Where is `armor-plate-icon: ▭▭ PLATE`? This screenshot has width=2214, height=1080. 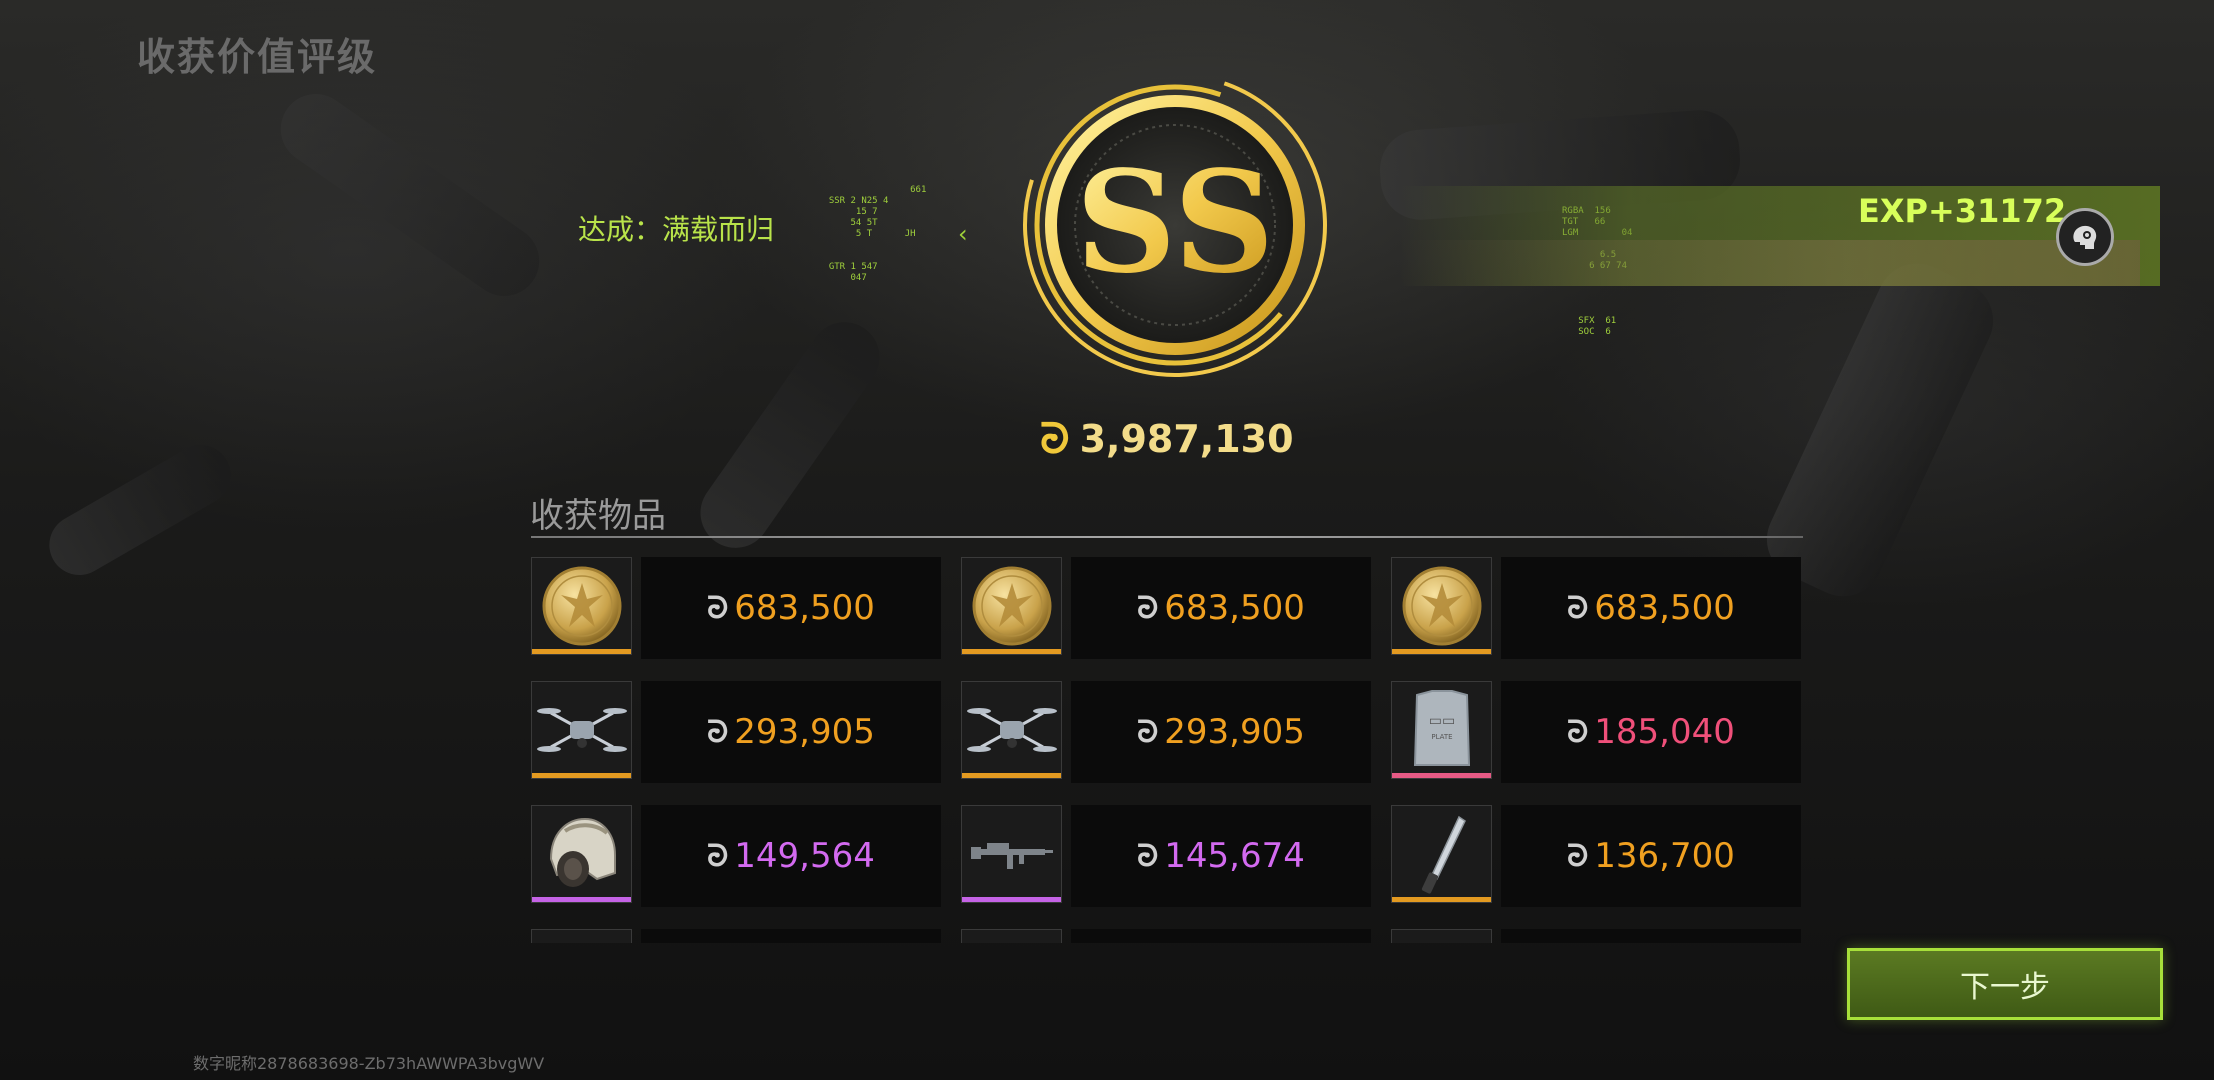 armor-plate-icon: ▭▭ PLATE is located at coordinates (1442, 731).